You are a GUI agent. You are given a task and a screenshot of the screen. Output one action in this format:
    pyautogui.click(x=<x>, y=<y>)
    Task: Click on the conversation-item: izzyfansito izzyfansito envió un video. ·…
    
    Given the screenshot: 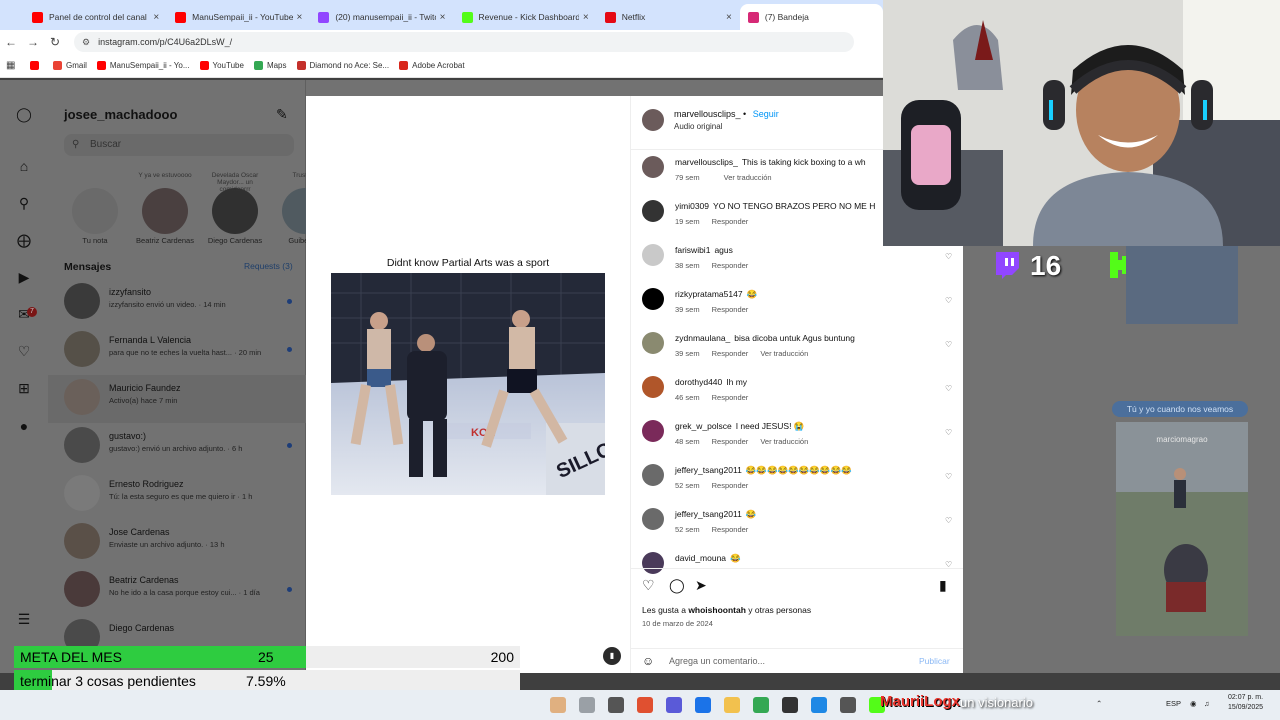 What is the action you would take?
    pyautogui.click(x=177, y=303)
    